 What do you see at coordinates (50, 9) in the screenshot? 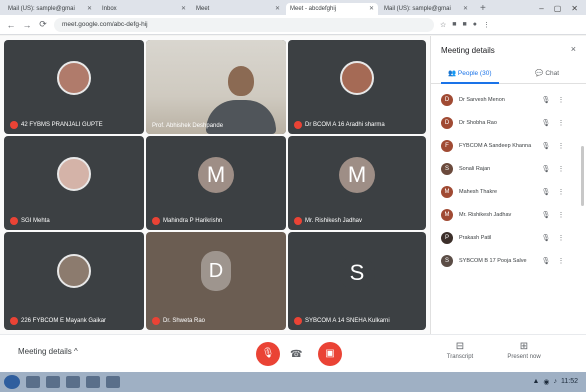
I see `browser-tab-1: Mail (US): sample@gmai ✕` at bounding box center [50, 9].